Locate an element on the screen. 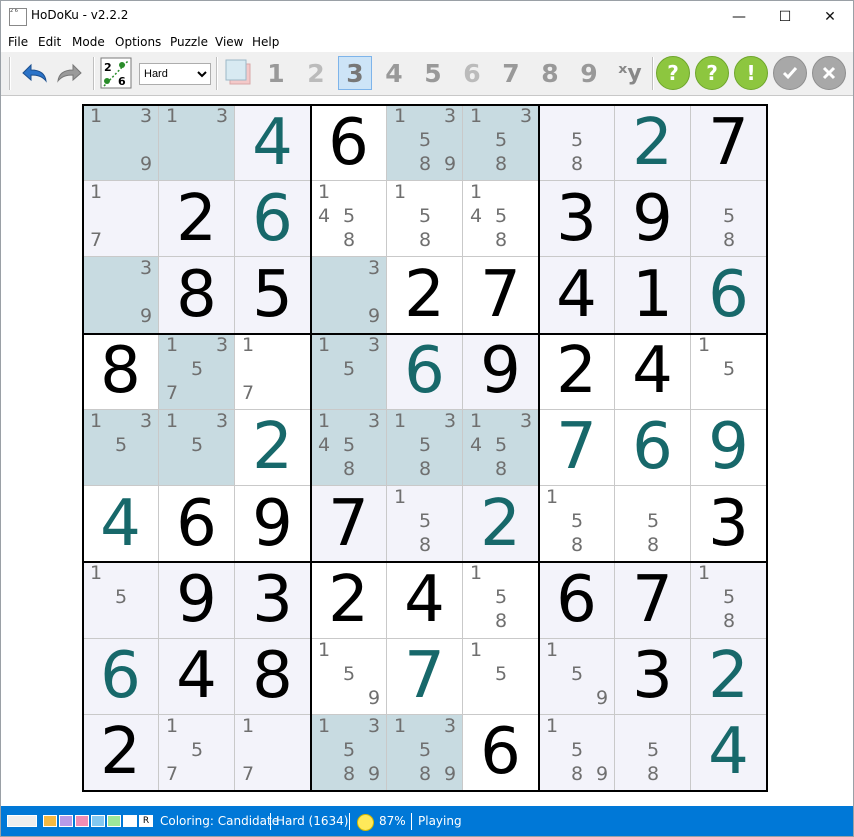 The image size is (854, 837). filter-number-7: 7 is located at coordinates (511, 73).